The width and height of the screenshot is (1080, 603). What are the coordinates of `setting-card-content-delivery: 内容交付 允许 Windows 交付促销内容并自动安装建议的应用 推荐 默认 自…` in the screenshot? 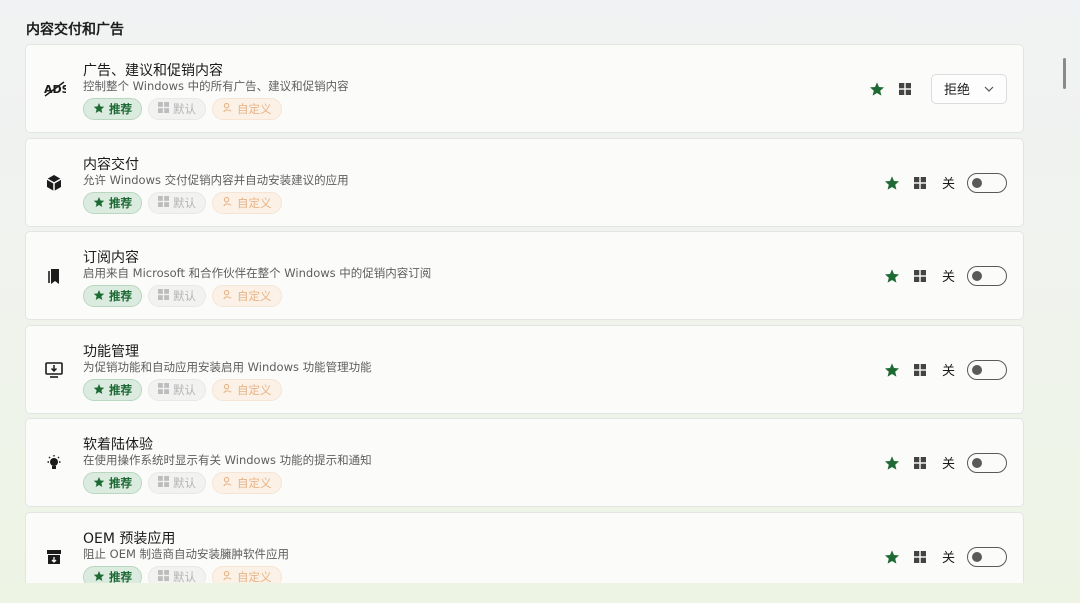 It's located at (524, 182).